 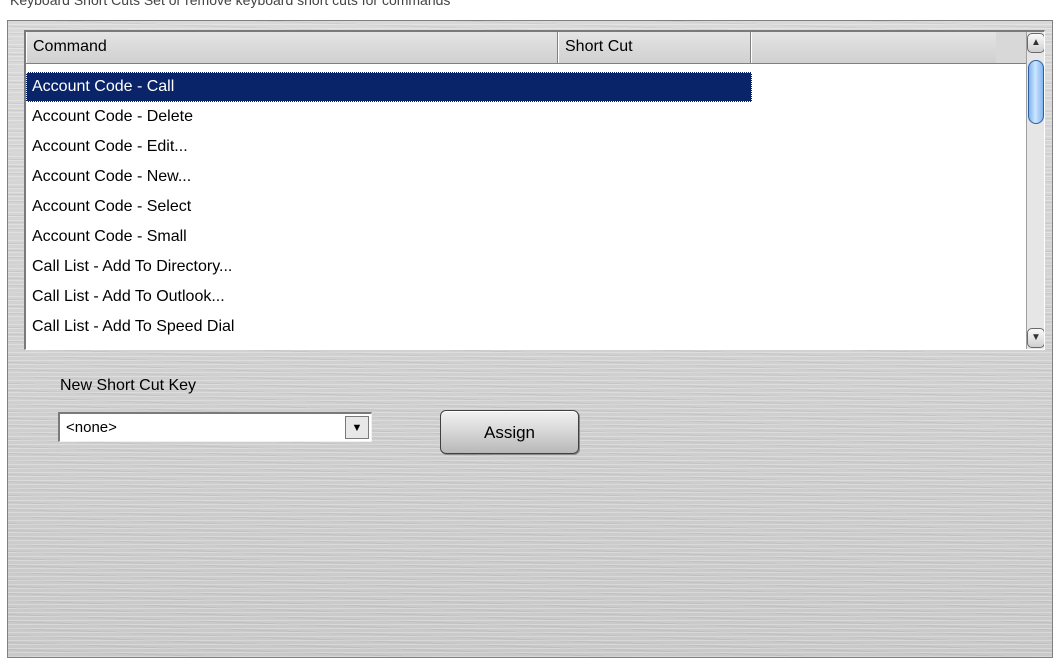 What do you see at coordinates (91, 427) in the screenshot?
I see `shortcut-key-value: <none>` at bounding box center [91, 427].